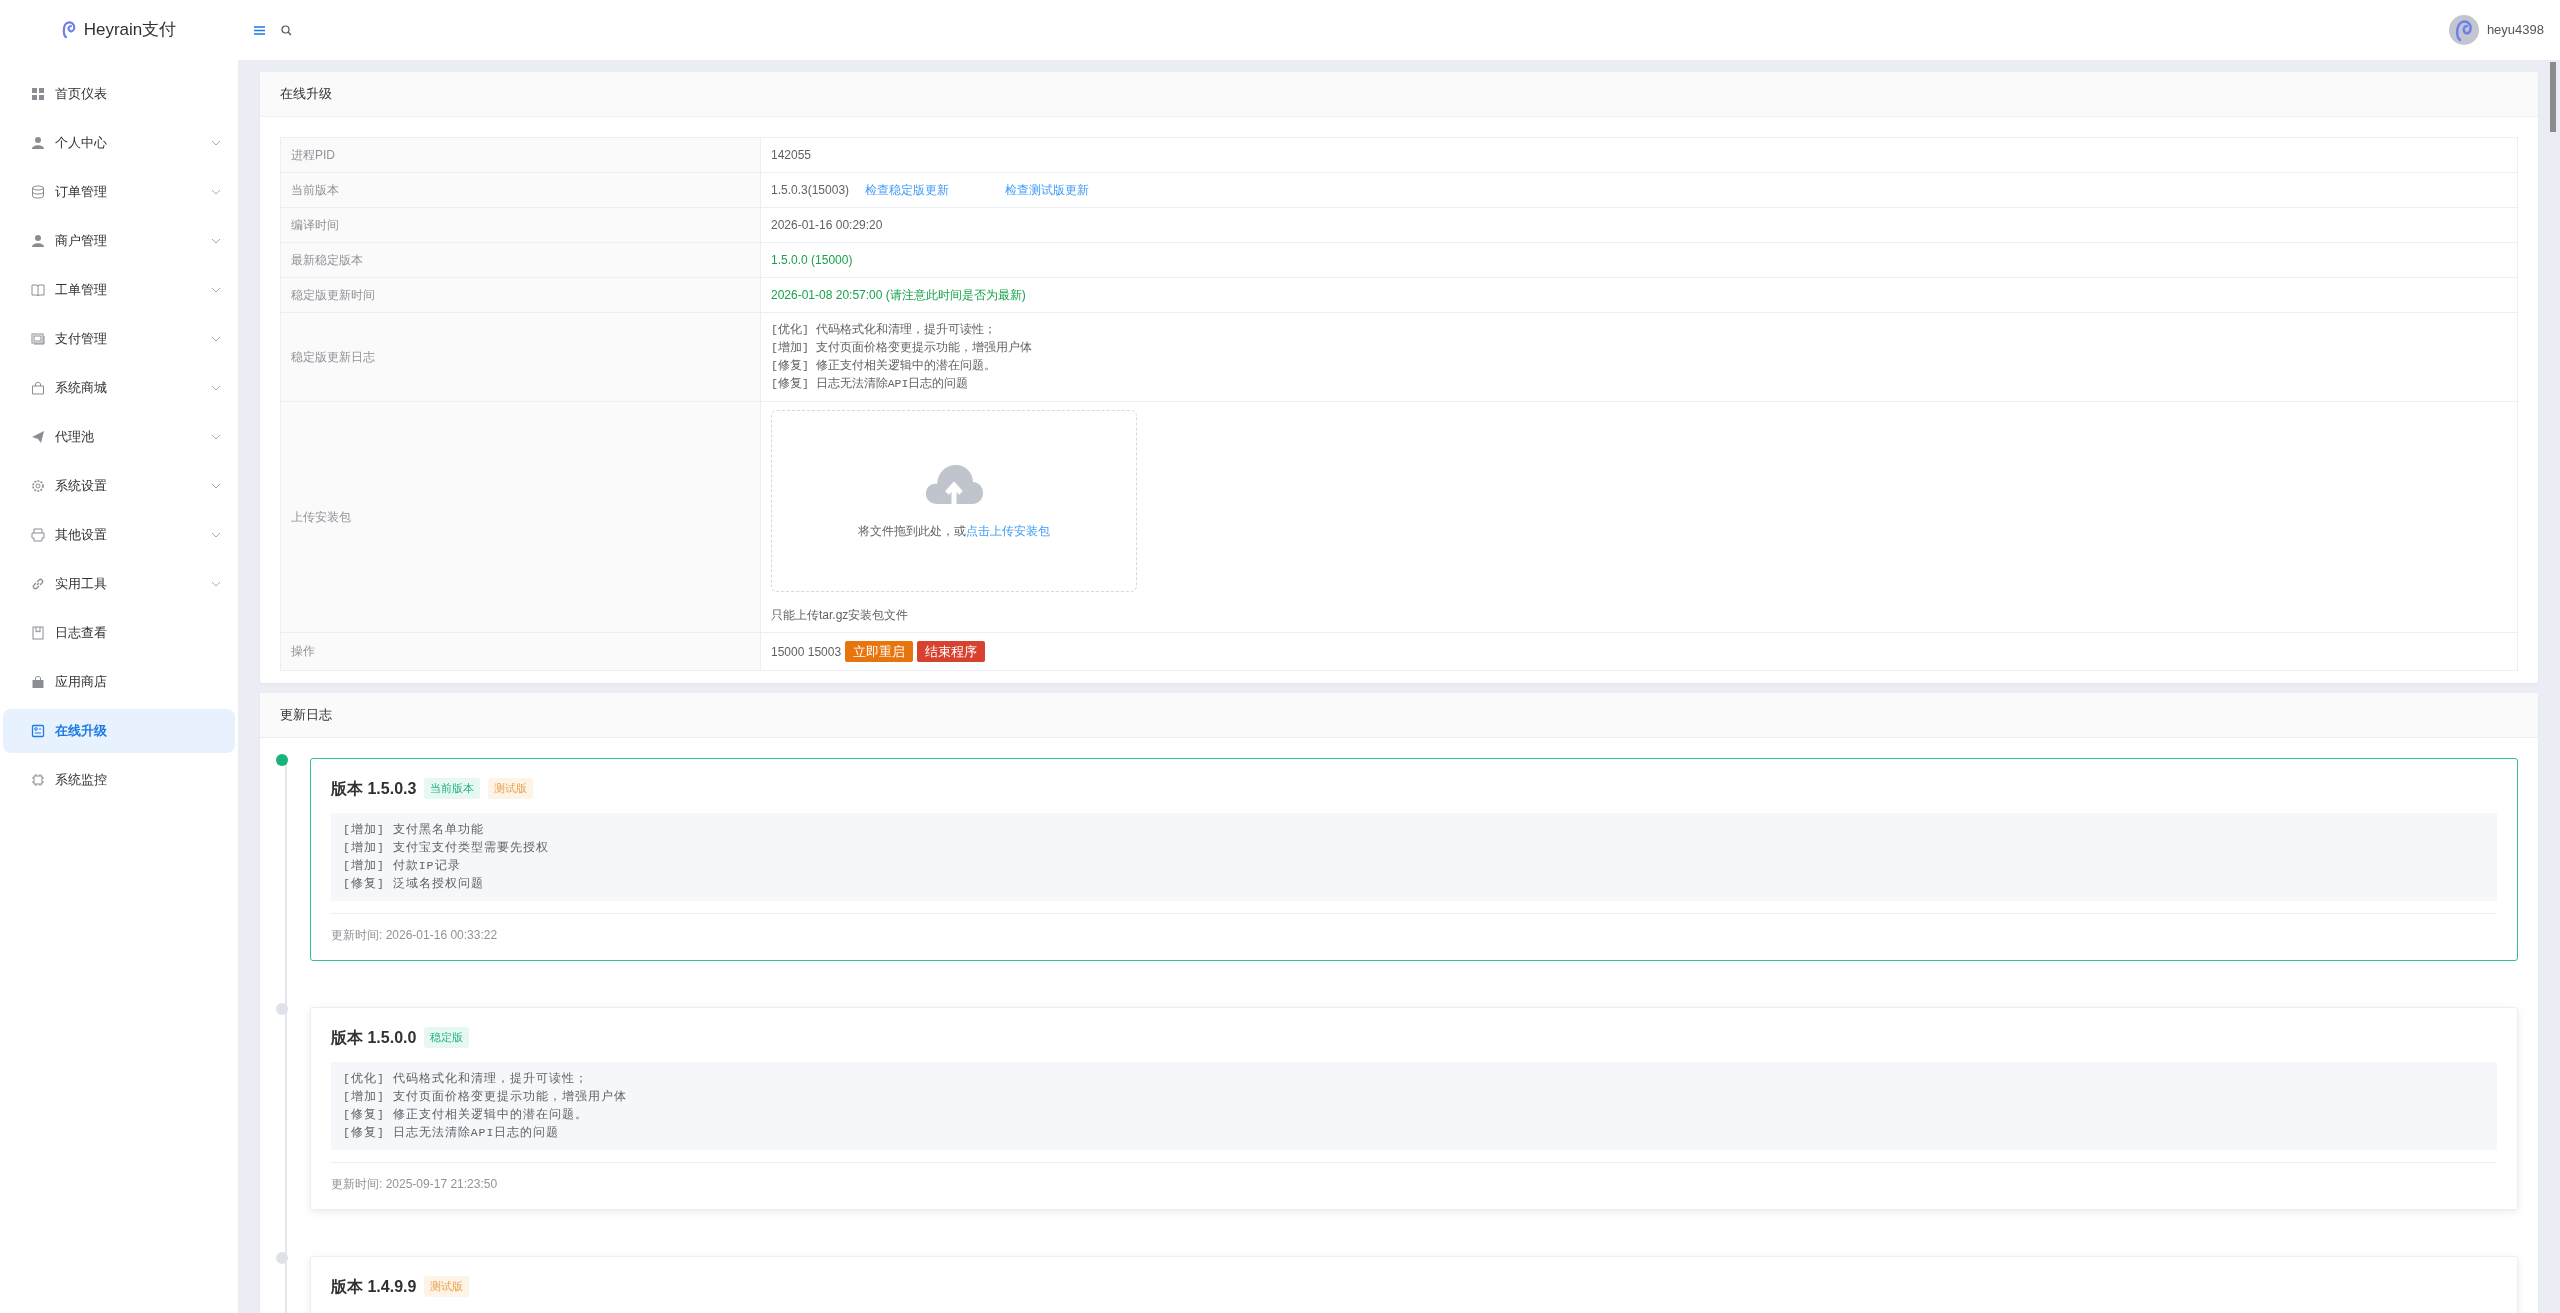 The width and height of the screenshot is (2560, 1313). What do you see at coordinates (119, 388) in the screenshot?
I see `sidebar-item: 系统商城` at bounding box center [119, 388].